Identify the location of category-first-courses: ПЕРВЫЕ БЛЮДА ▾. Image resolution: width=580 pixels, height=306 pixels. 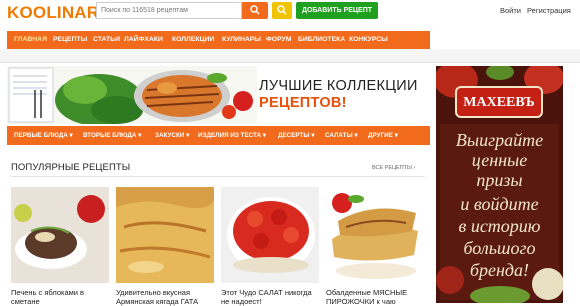
(43, 135).